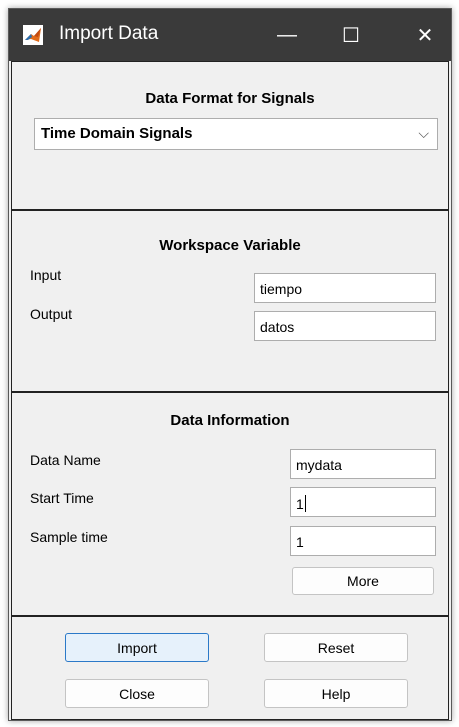  I want to click on window-title: Import Data, so click(109, 33).